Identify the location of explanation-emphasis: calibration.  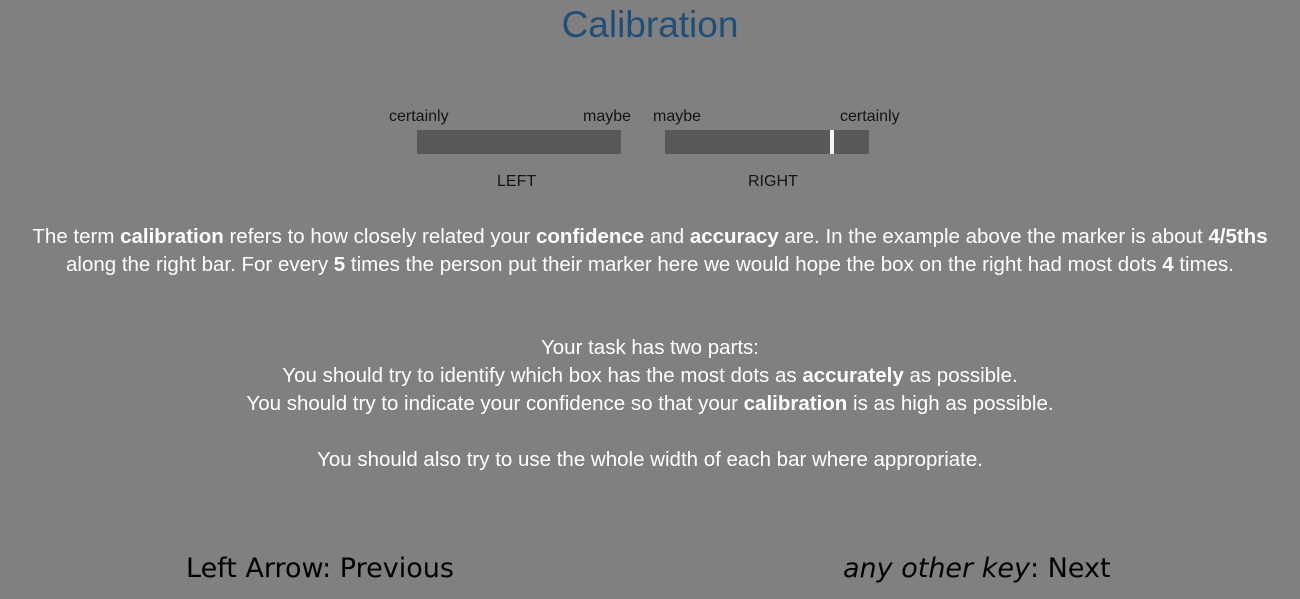
(172, 236).